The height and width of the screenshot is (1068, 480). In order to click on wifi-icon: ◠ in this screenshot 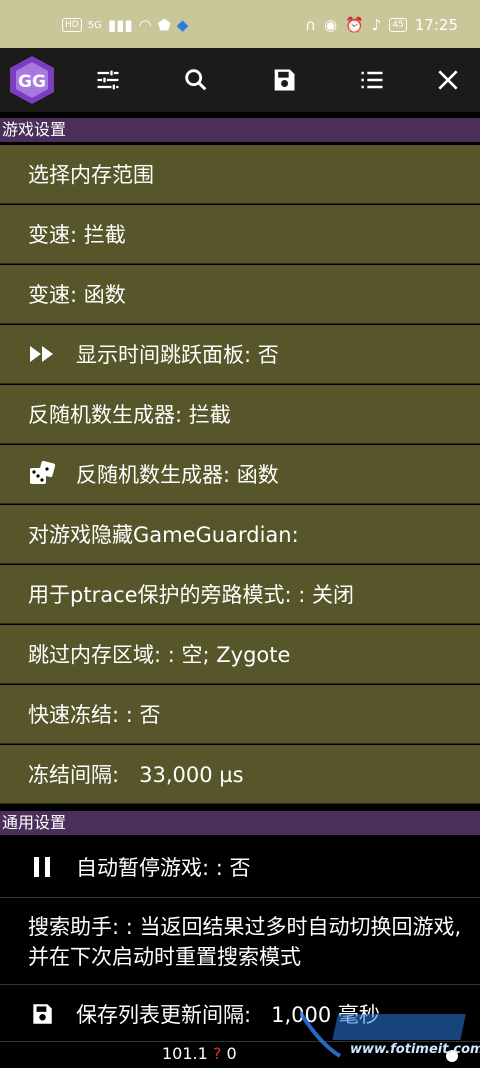, I will do `click(145, 25)`.